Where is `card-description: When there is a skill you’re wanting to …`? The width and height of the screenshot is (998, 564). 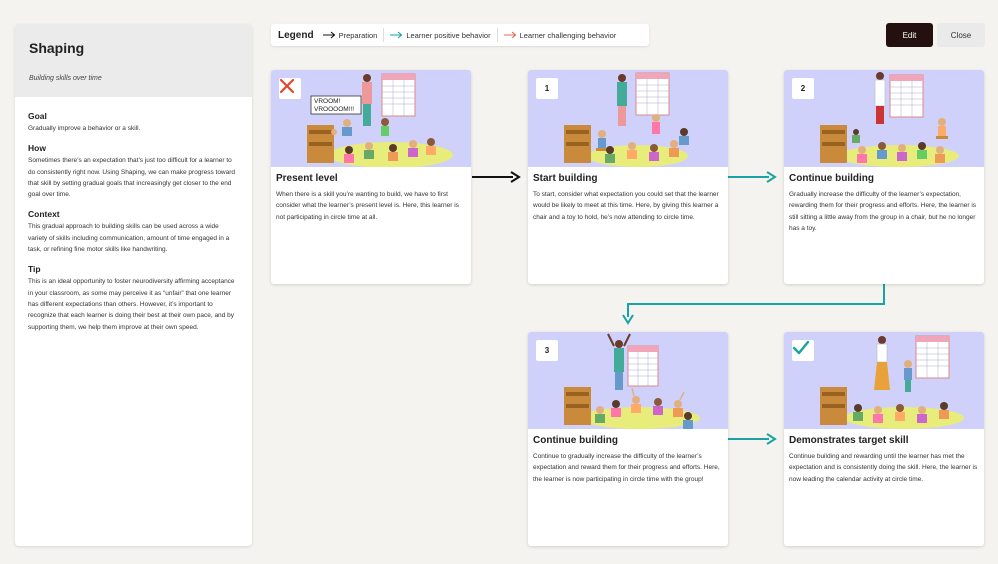 card-description: When there is a skill you’re wanting to … is located at coordinates (367, 206).